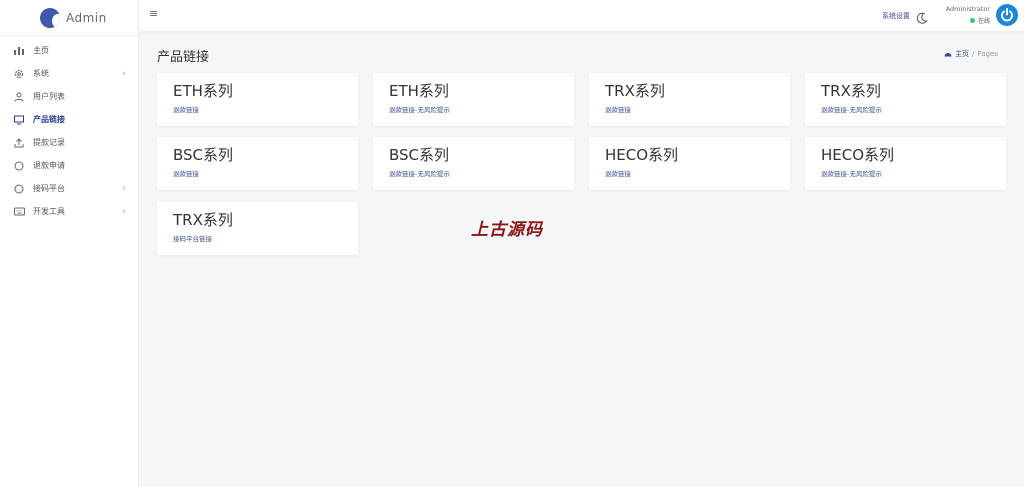 The image size is (1024, 487). Describe the element at coordinates (905, 163) in the screenshot. I see `product-card: HECO系列 退款链接-无风险提示` at that location.